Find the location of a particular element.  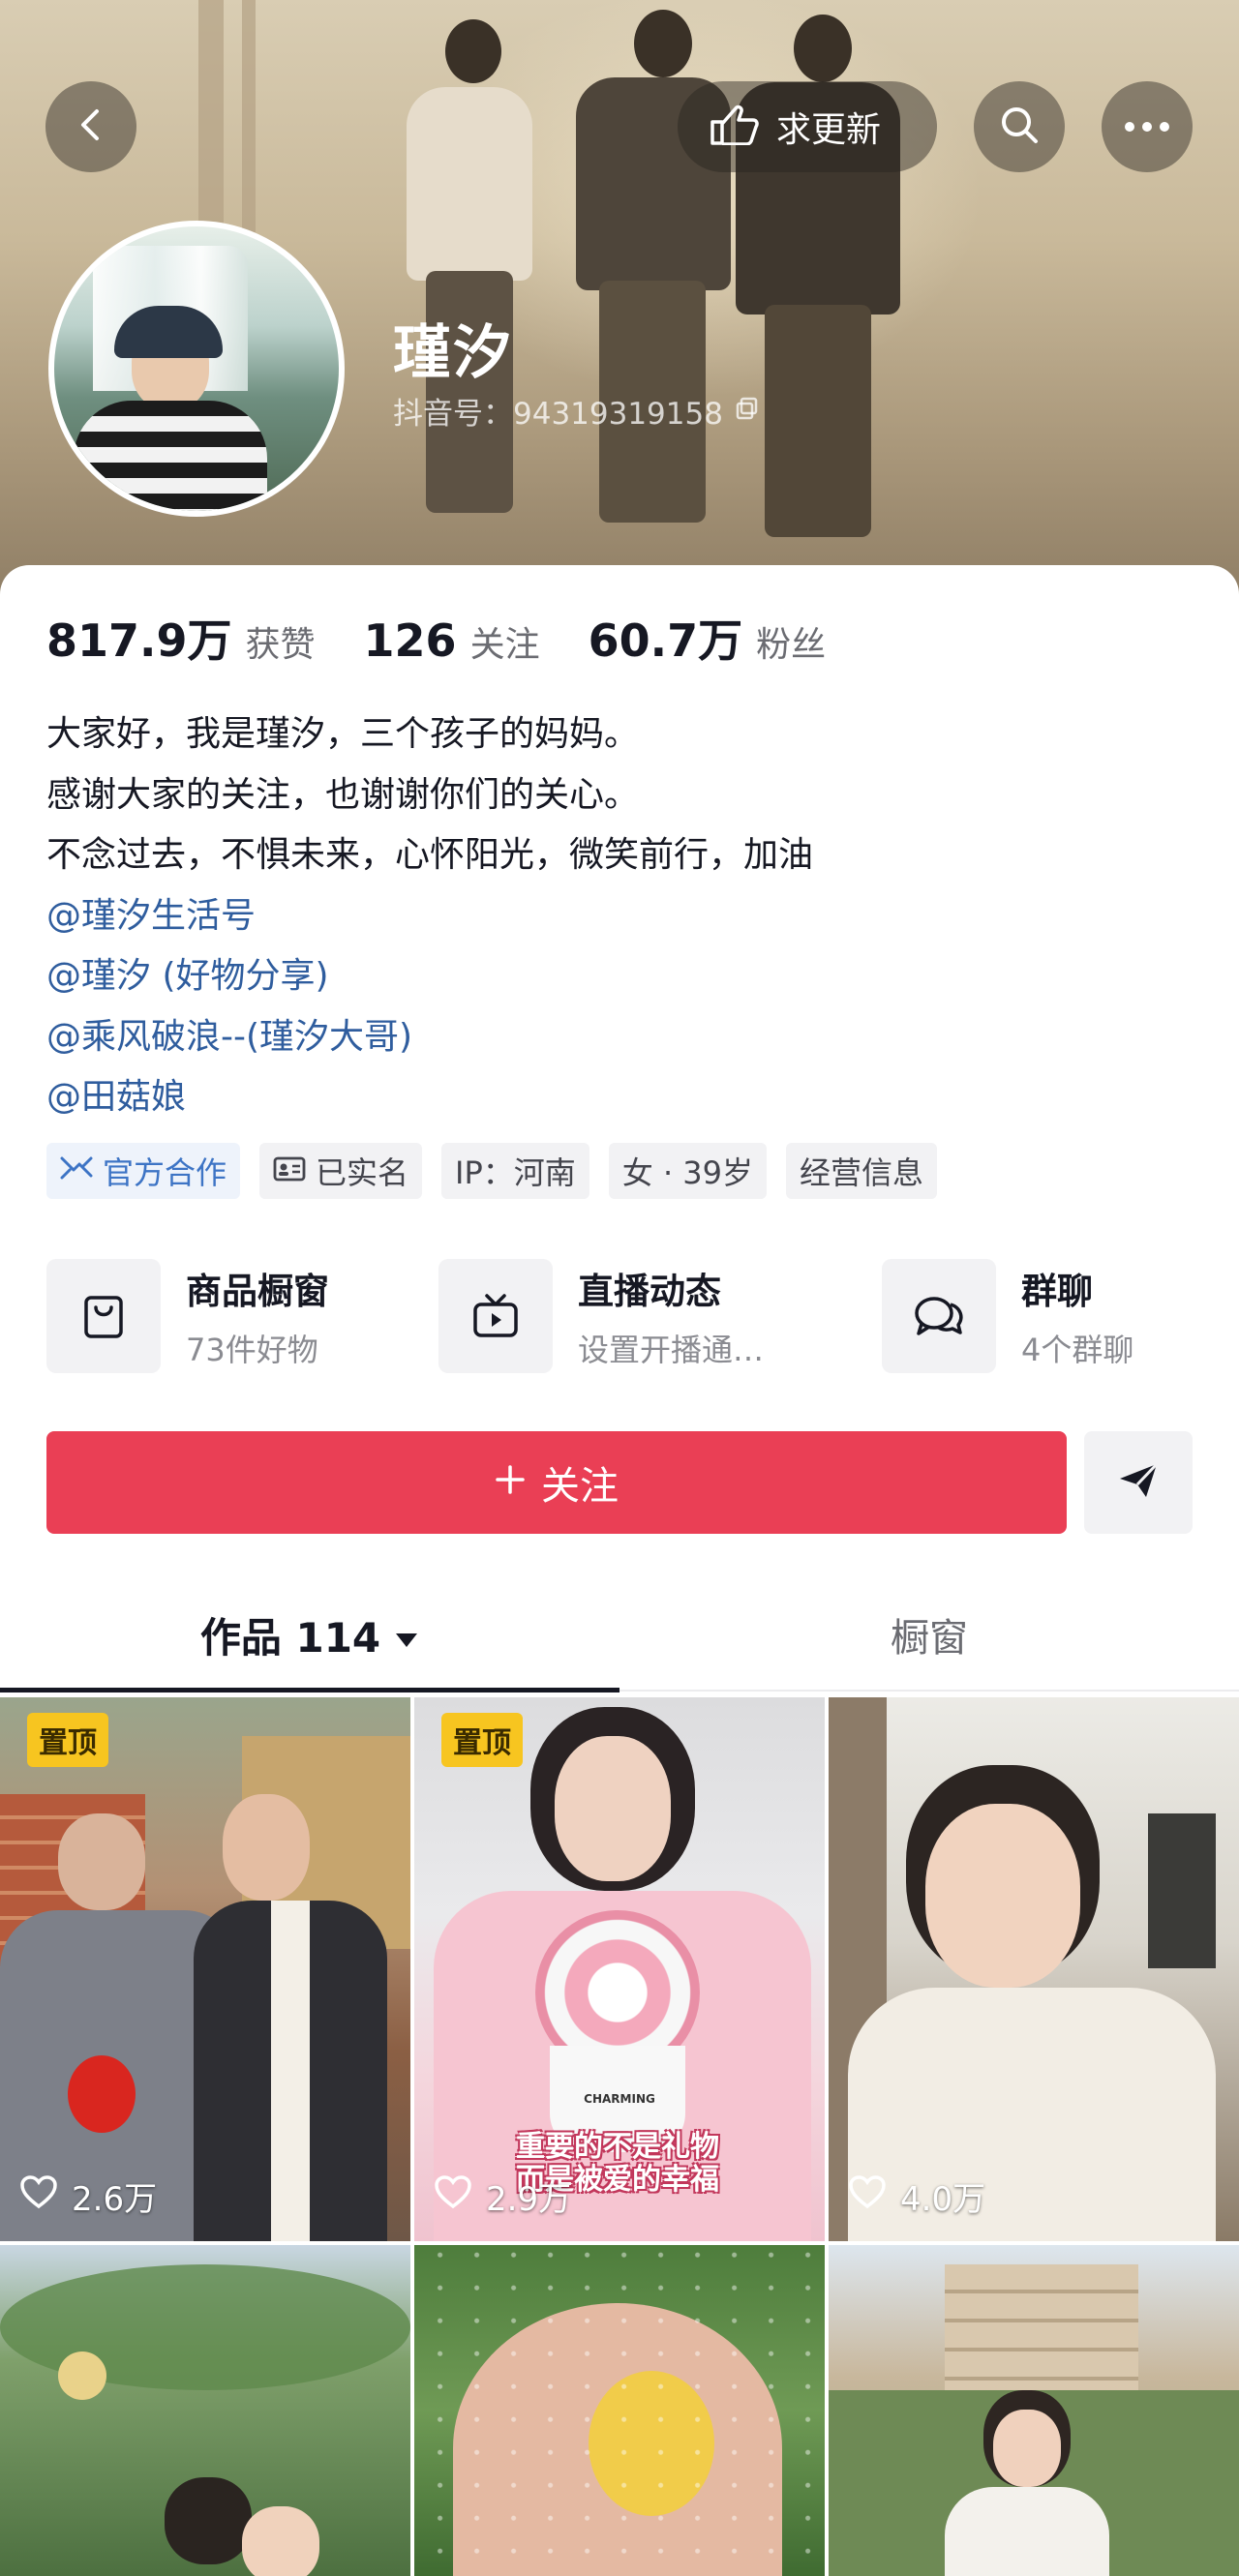

video-thumbnail: 置顶 2.6万 is located at coordinates (205, 1969).